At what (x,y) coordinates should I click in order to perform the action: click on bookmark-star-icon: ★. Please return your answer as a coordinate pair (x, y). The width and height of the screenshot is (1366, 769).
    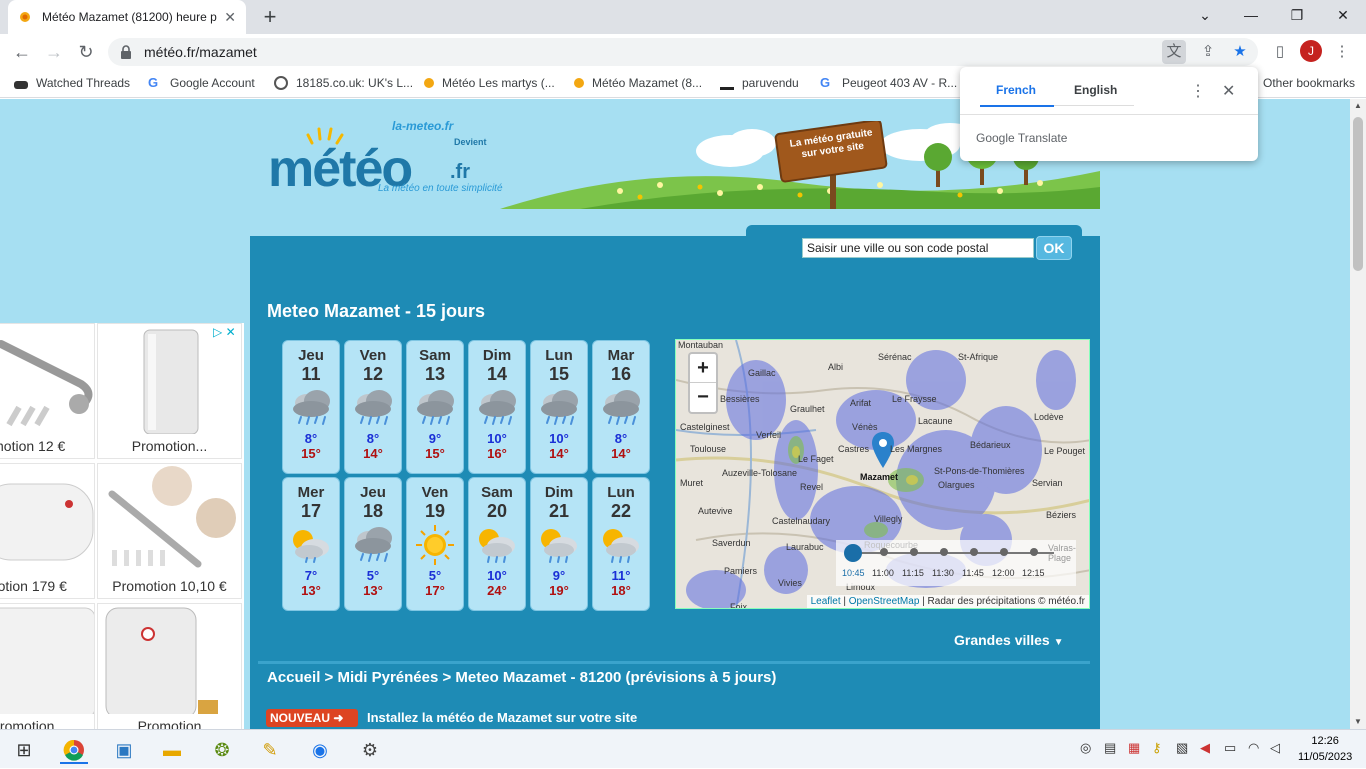
    Looking at the image, I should click on (1240, 52).